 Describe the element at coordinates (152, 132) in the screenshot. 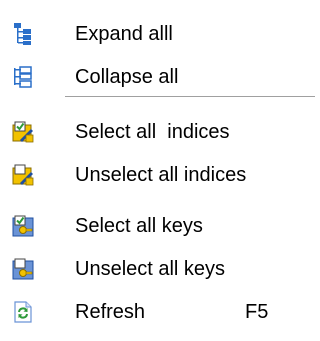

I see `menu-item-label: Select all indices` at that location.